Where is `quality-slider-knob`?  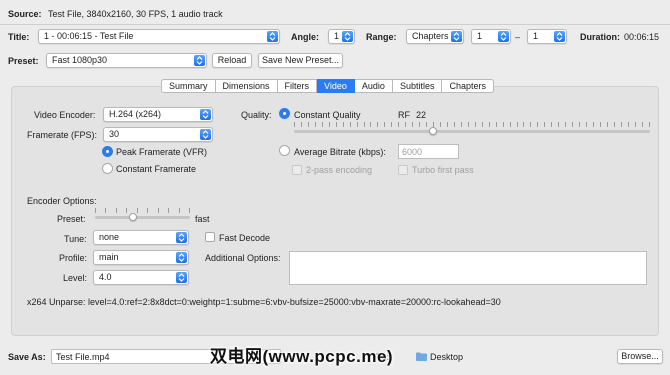 quality-slider-knob is located at coordinates (432, 131).